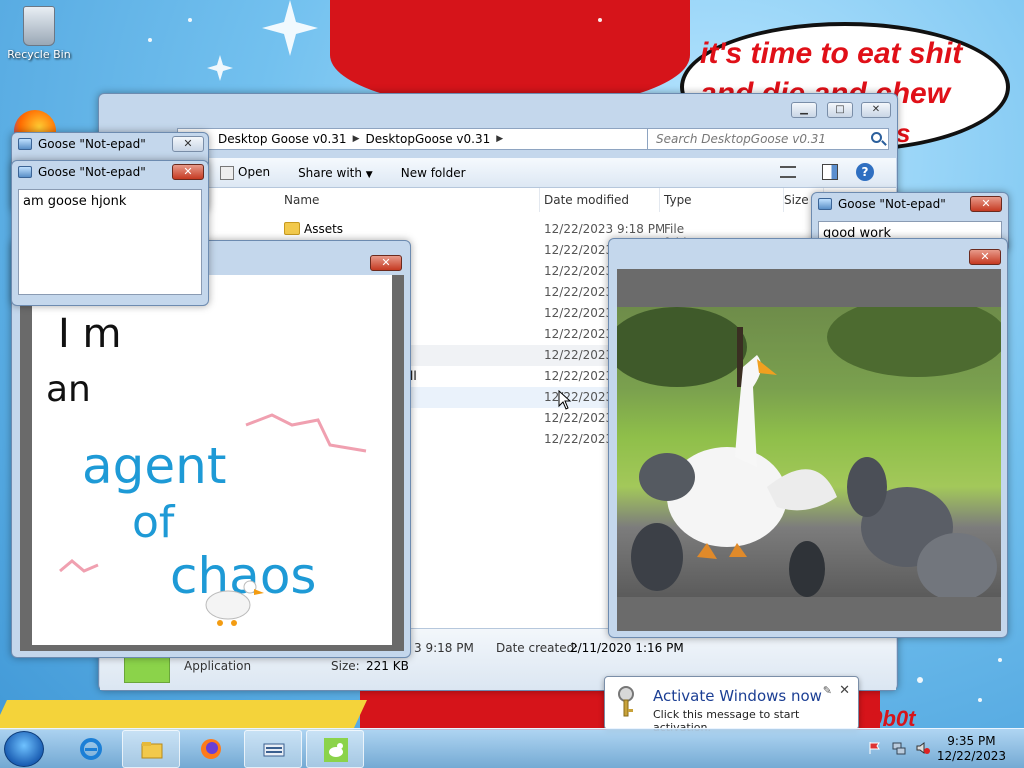  I want to click on taskbar-windows-explorer, so click(151, 749).